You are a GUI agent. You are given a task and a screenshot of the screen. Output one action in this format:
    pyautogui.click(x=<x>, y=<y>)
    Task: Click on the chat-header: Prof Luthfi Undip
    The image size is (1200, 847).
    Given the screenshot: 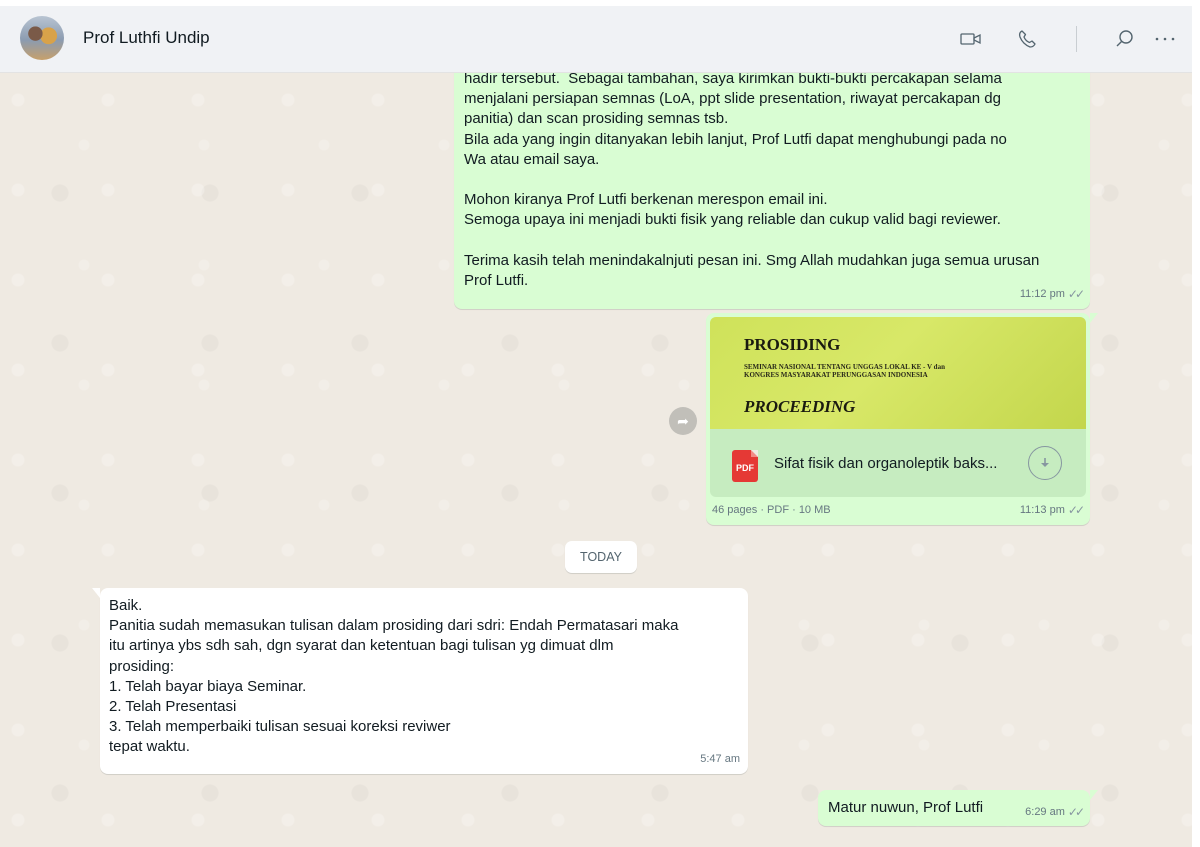 What is the action you would take?
    pyautogui.click(x=596, y=39)
    